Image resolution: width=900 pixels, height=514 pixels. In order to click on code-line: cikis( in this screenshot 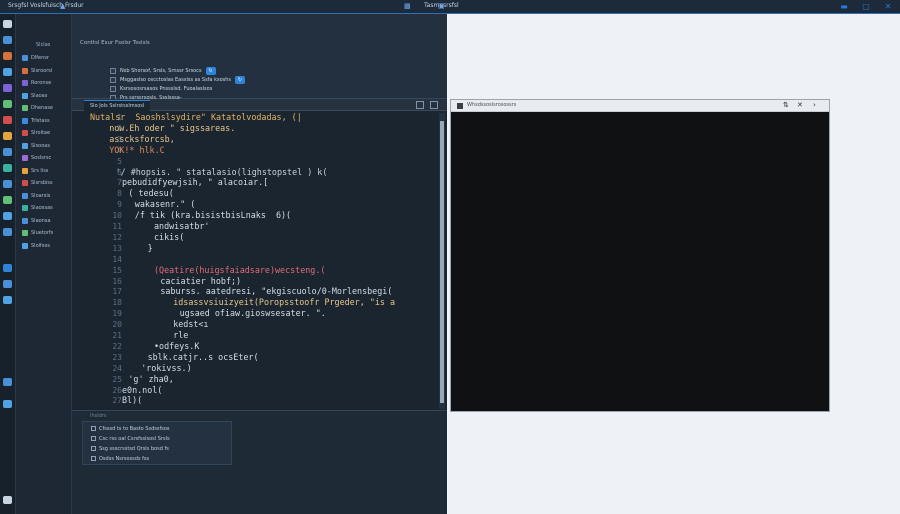, I will do `click(169, 237)`.